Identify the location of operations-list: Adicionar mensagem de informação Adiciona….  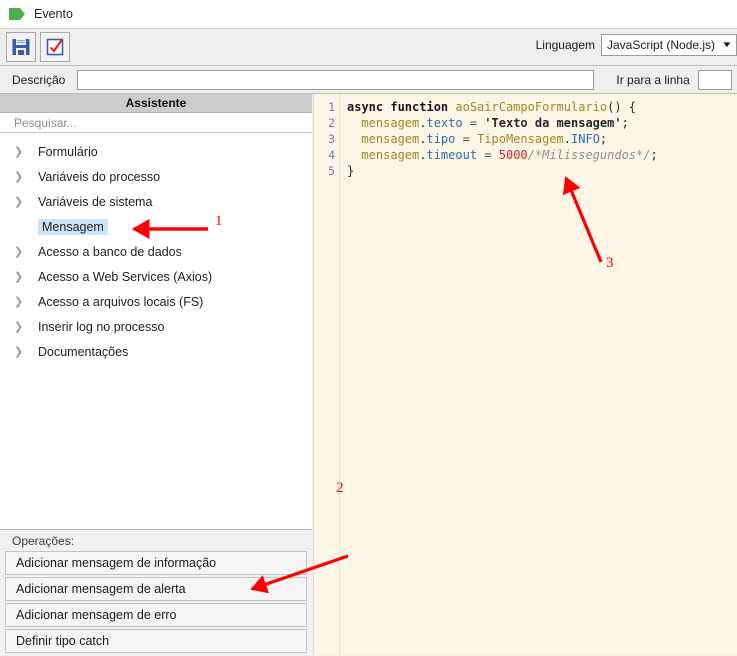
(156, 602).